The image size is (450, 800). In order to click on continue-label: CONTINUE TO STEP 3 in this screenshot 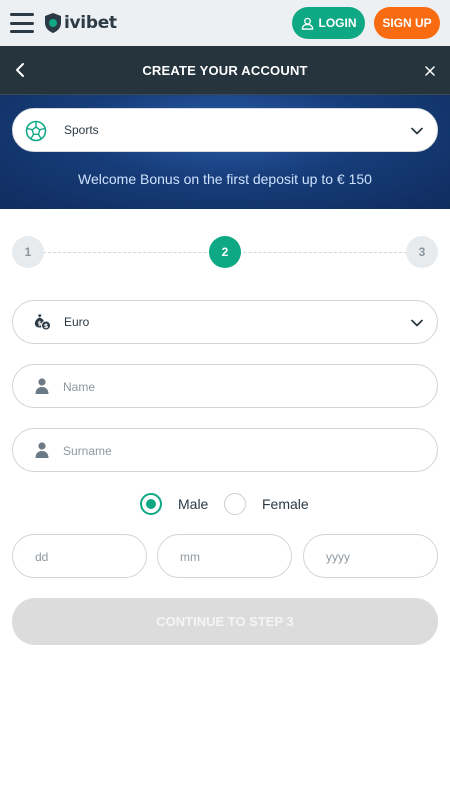, I will do `click(225, 621)`.